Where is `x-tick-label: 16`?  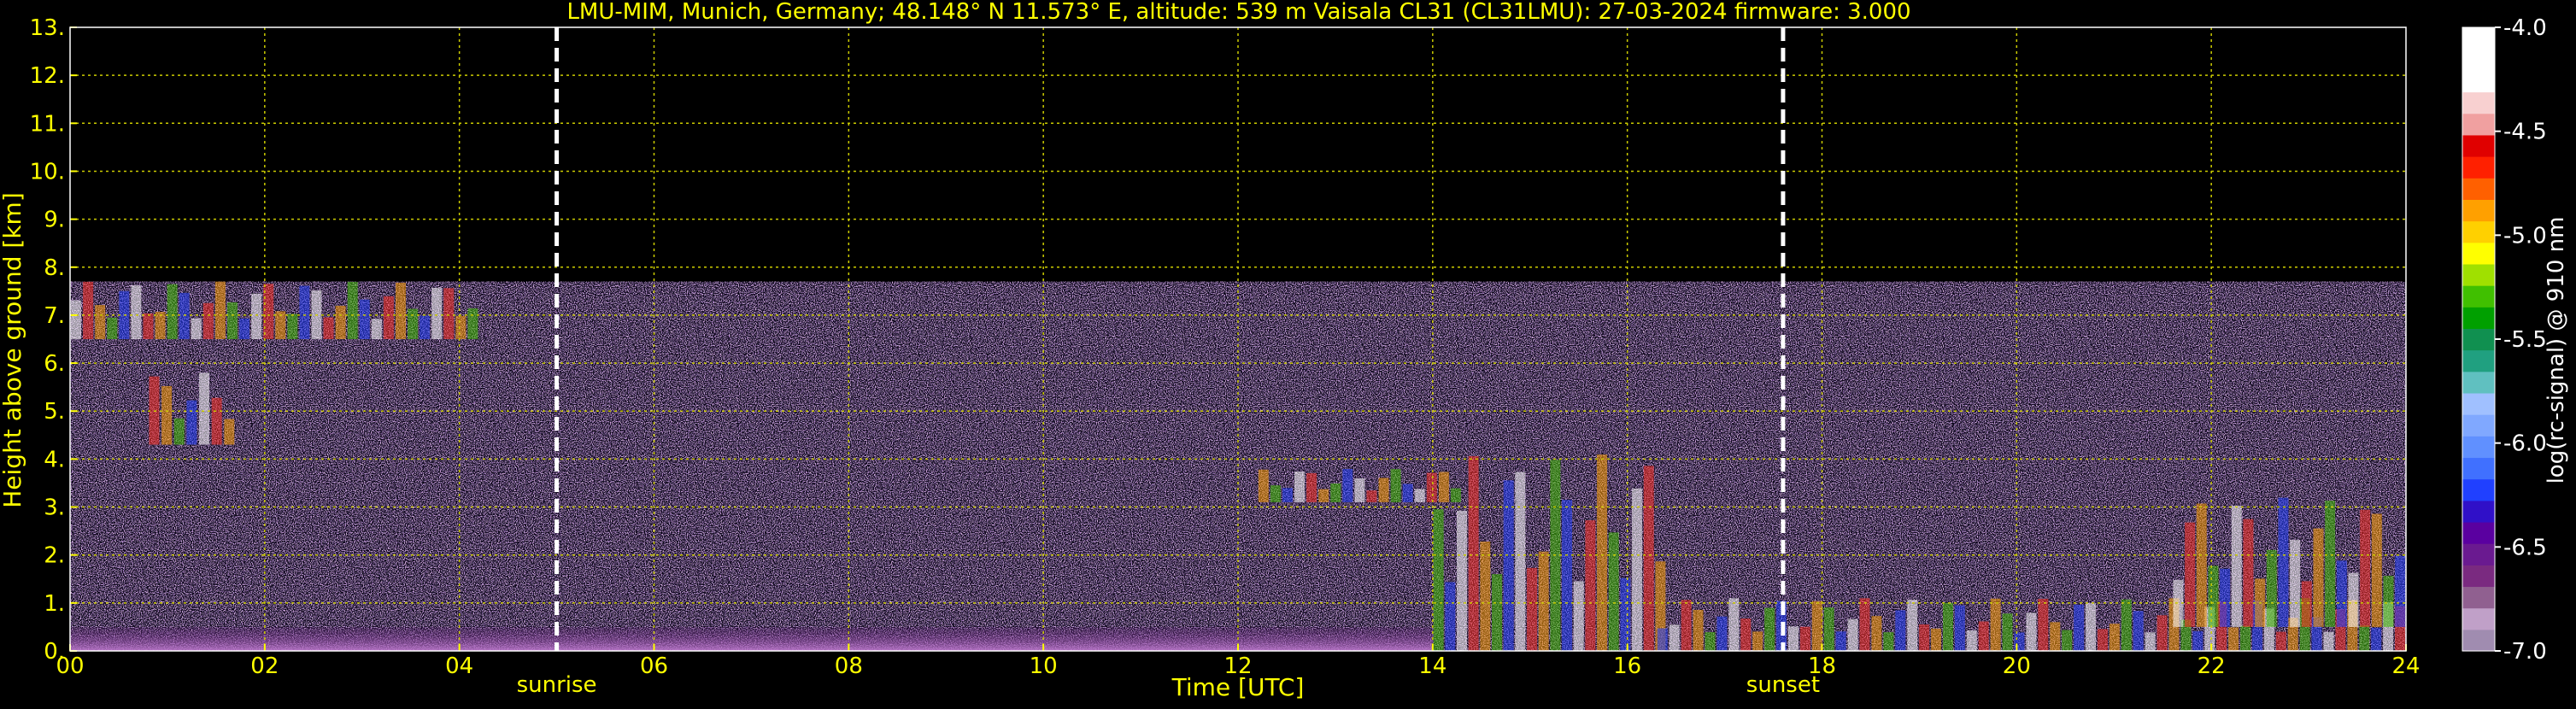
x-tick-label: 16 is located at coordinates (1627, 666).